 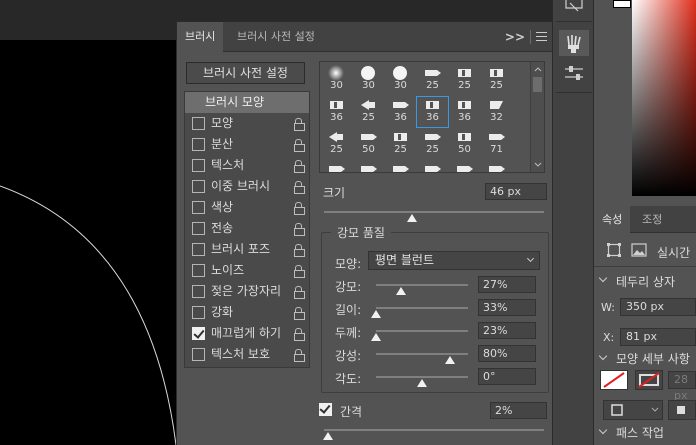 I want to click on bristle-param-input: 27%, so click(x=507, y=284).